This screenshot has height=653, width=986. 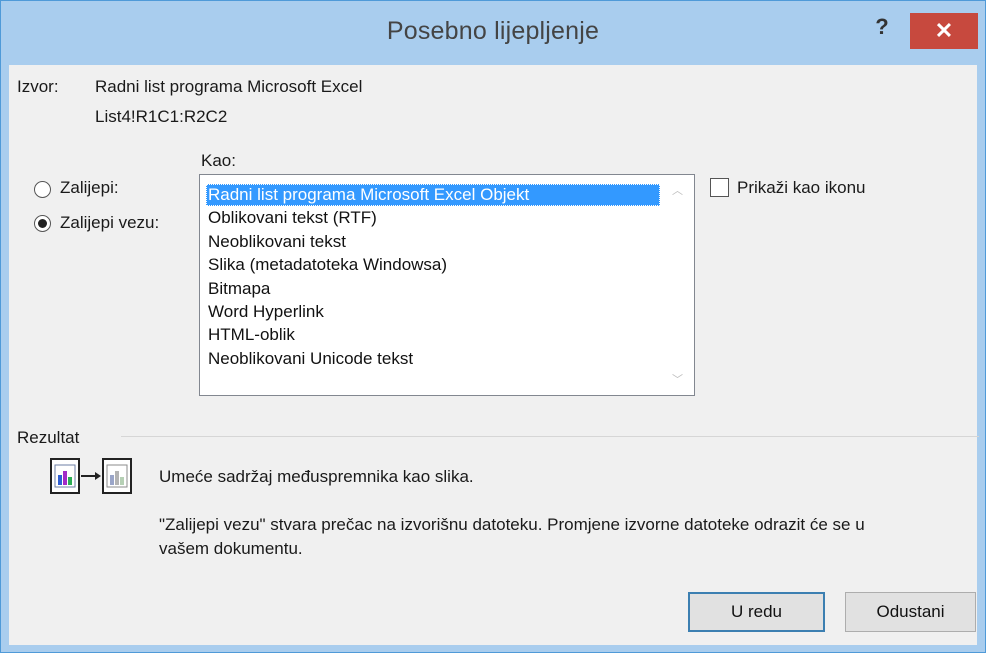 I want to click on paste-link-radio, so click(x=42, y=223).